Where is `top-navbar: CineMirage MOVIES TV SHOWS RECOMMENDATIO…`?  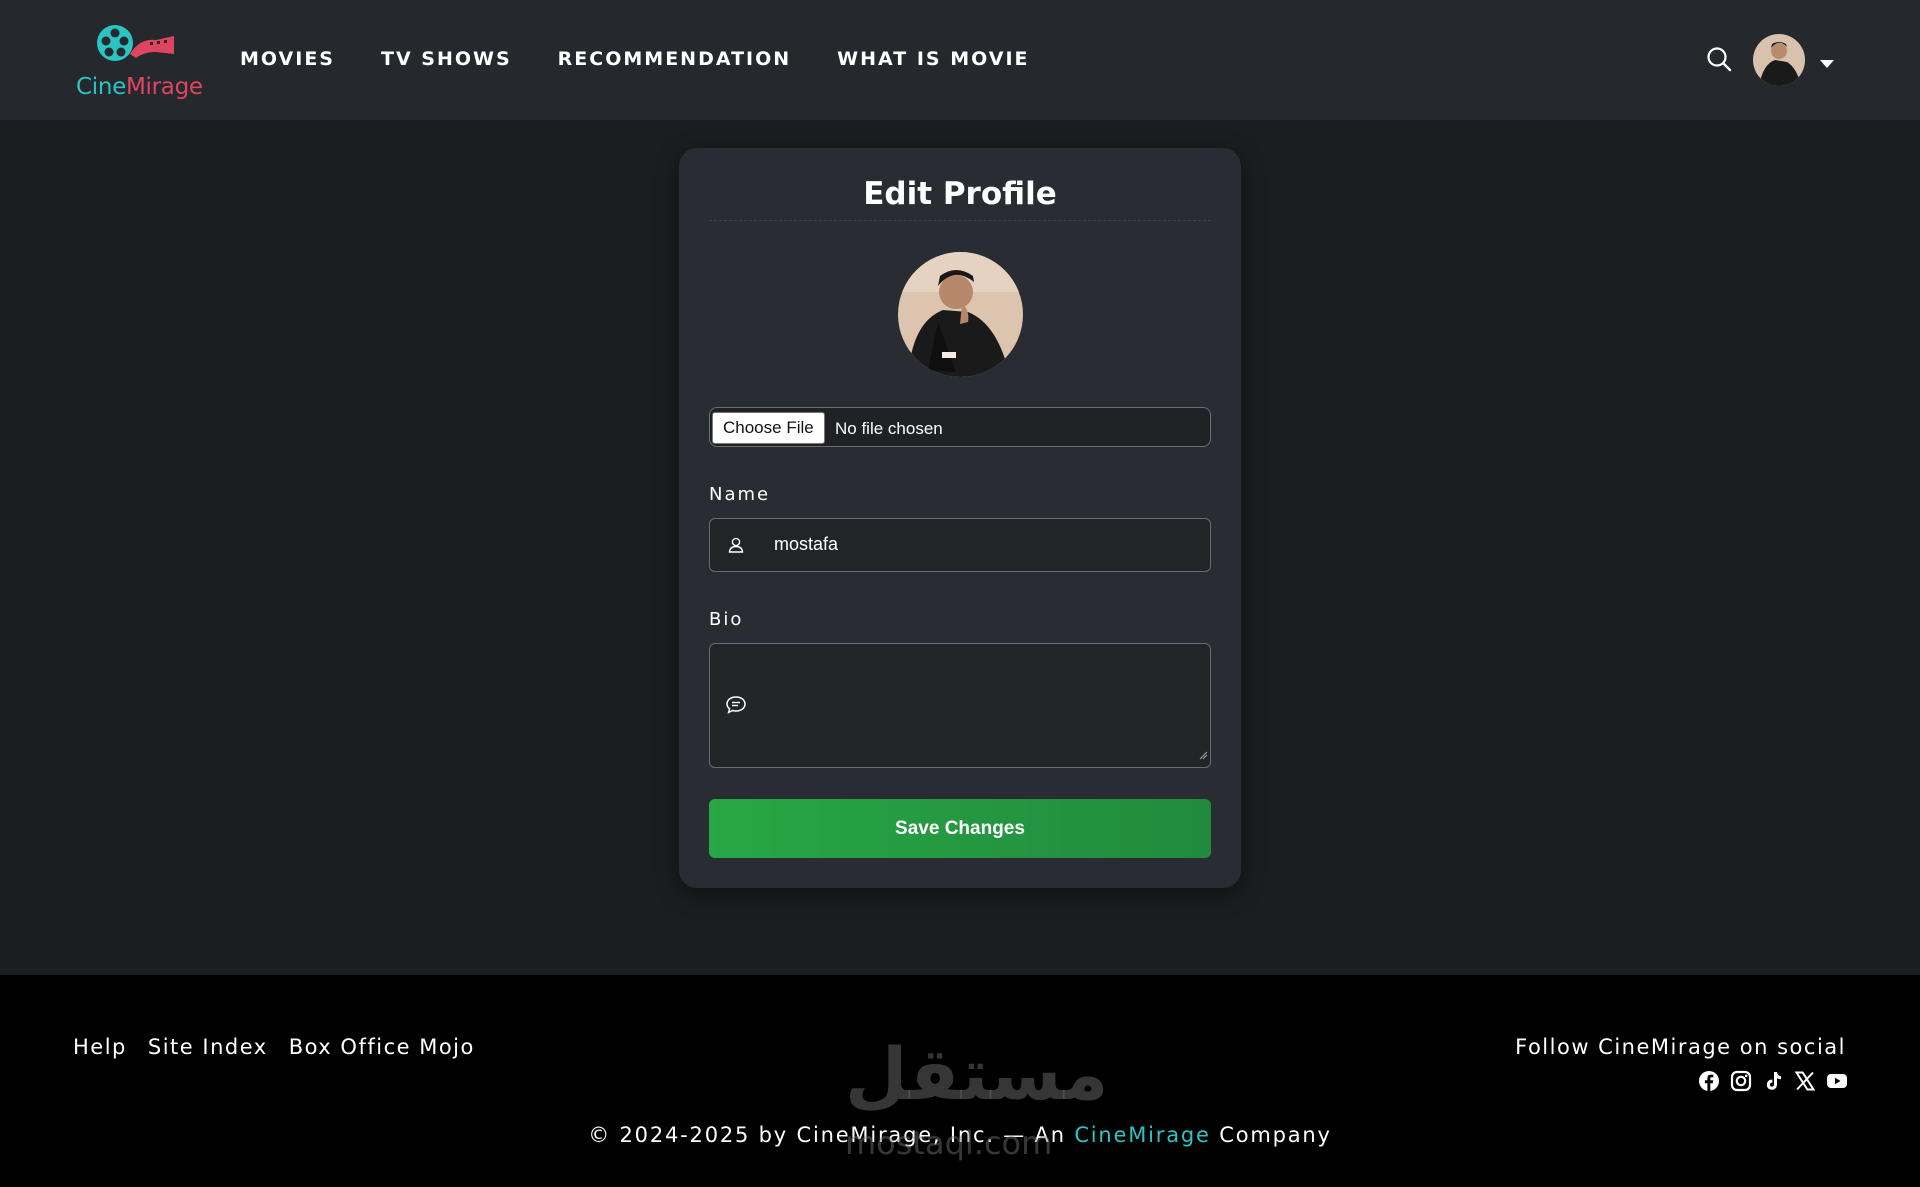 top-navbar: CineMirage MOVIES TV SHOWS RECOMMENDATIO… is located at coordinates (960, 60).